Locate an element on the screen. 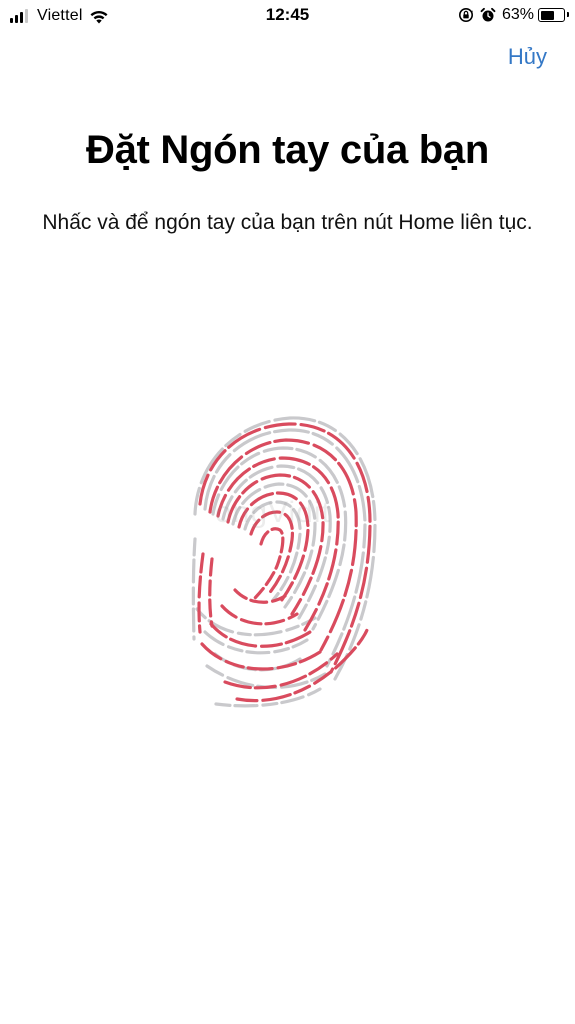 The image size is (575, 1024). orientation-lock-icon is located at coordinates (465, 15).